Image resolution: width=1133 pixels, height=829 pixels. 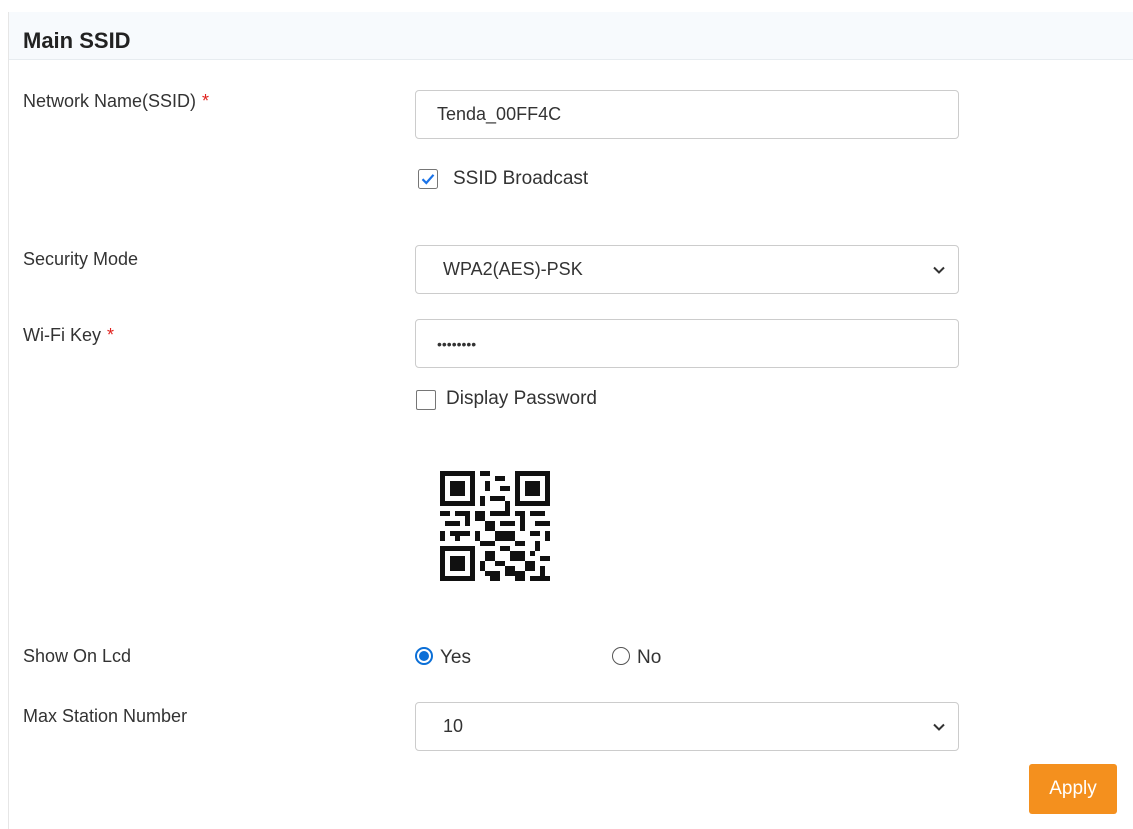 What do you see at coordinates (513, 269) in the screenshot?
I see `security-mode-value: WPA2(AES)-PSK` at bounding box center [513, 269].